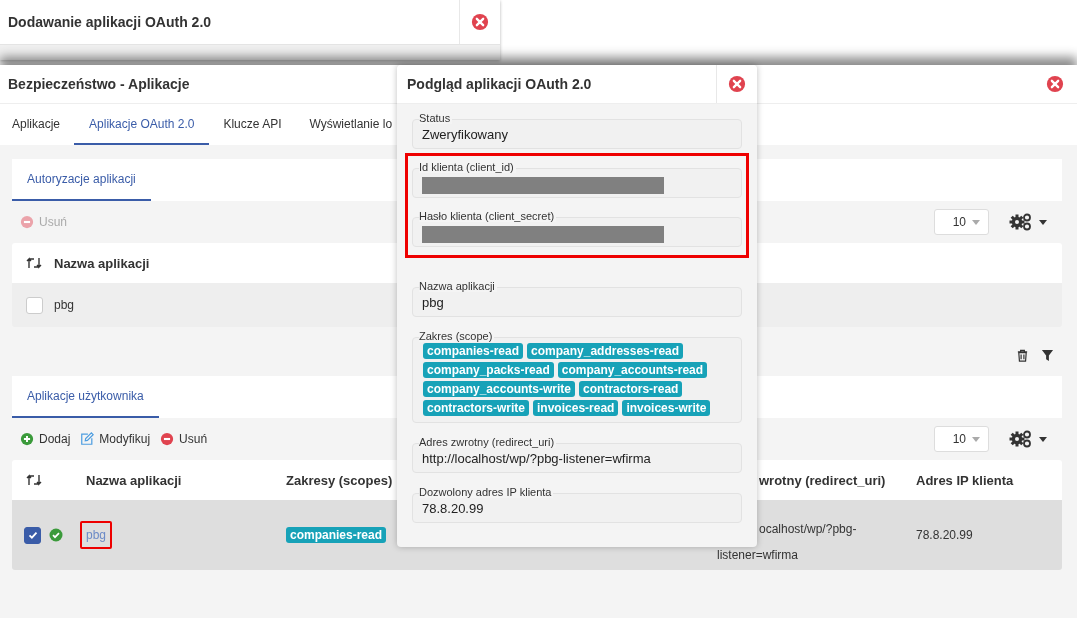  Describe the element at coordinates (486, 492) in the screenshot. I see `field-label: Dozwolony adres IP klienta` at that location.